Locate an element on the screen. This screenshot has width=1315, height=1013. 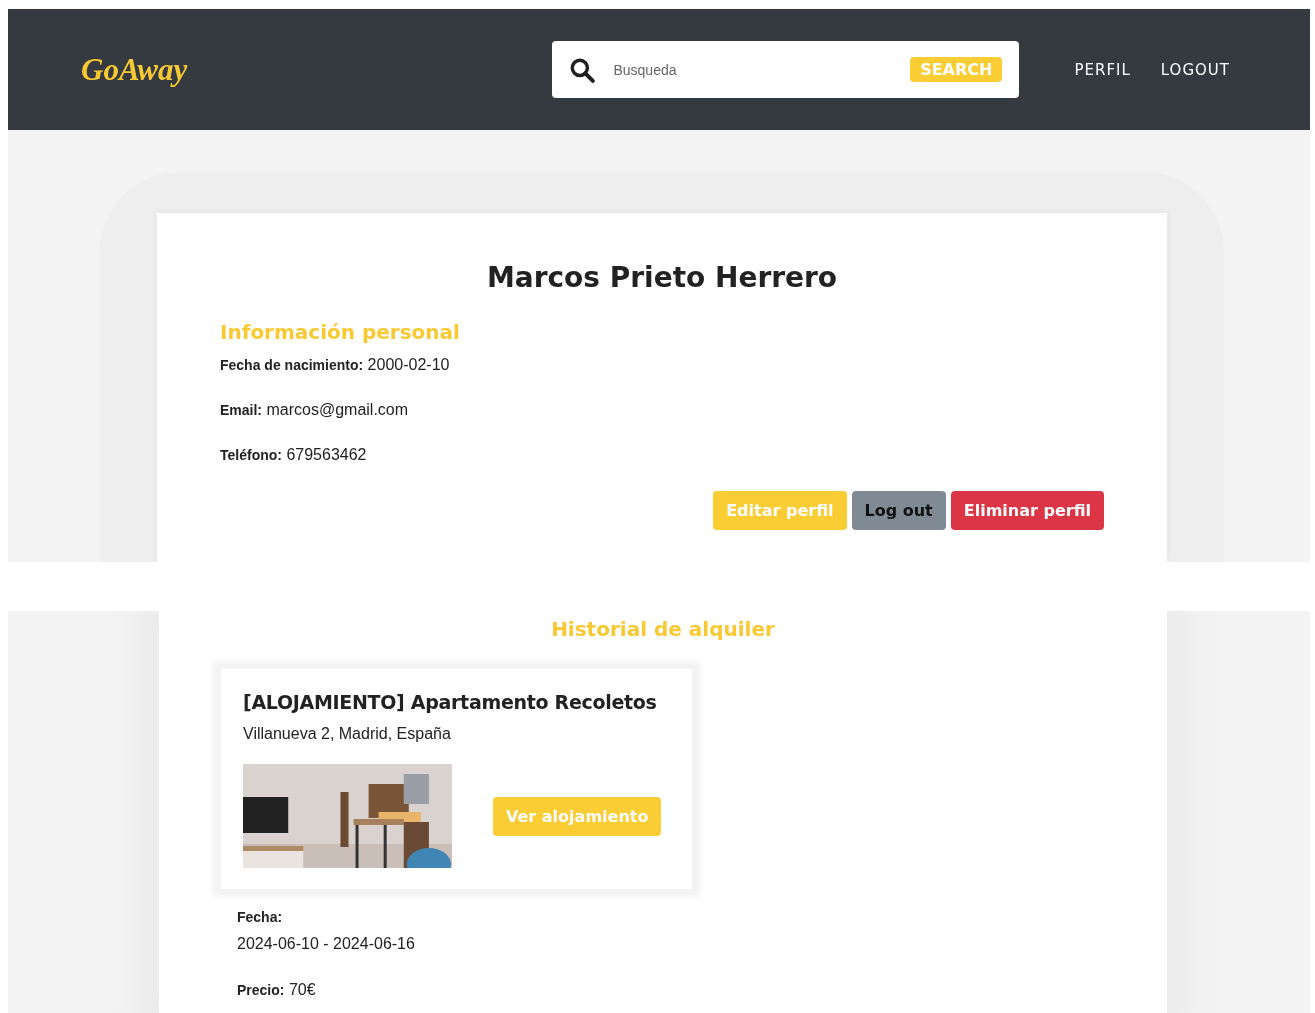
action-button: Eliminar perfil is located at coordinates (1027, 510).